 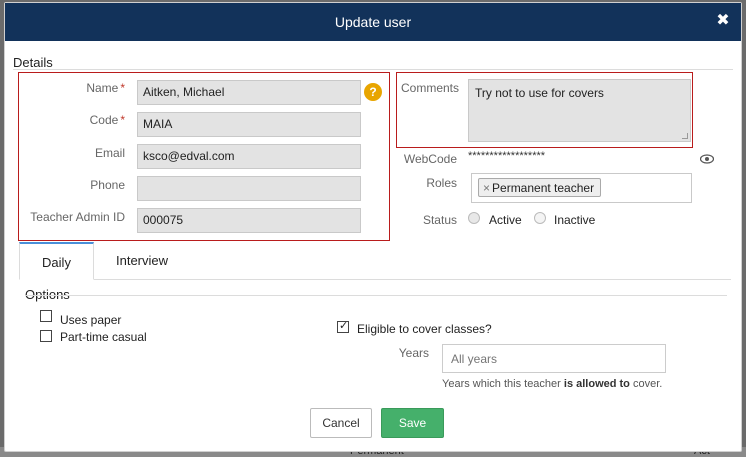 I want to click on comments-label: Comments, so click(x=430, y=88).